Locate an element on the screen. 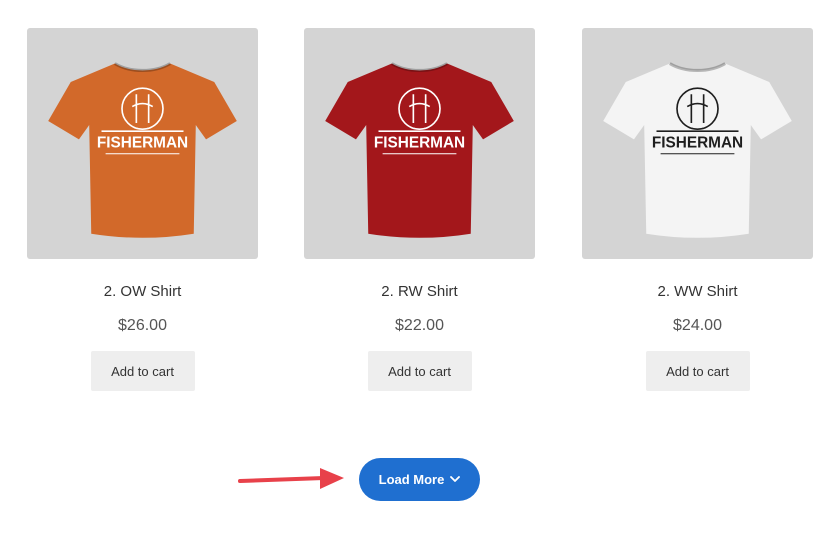 The height and width of the screenshot is (533, 836). product-name: 2. OW Shirt is located at coordinates (142, 292).